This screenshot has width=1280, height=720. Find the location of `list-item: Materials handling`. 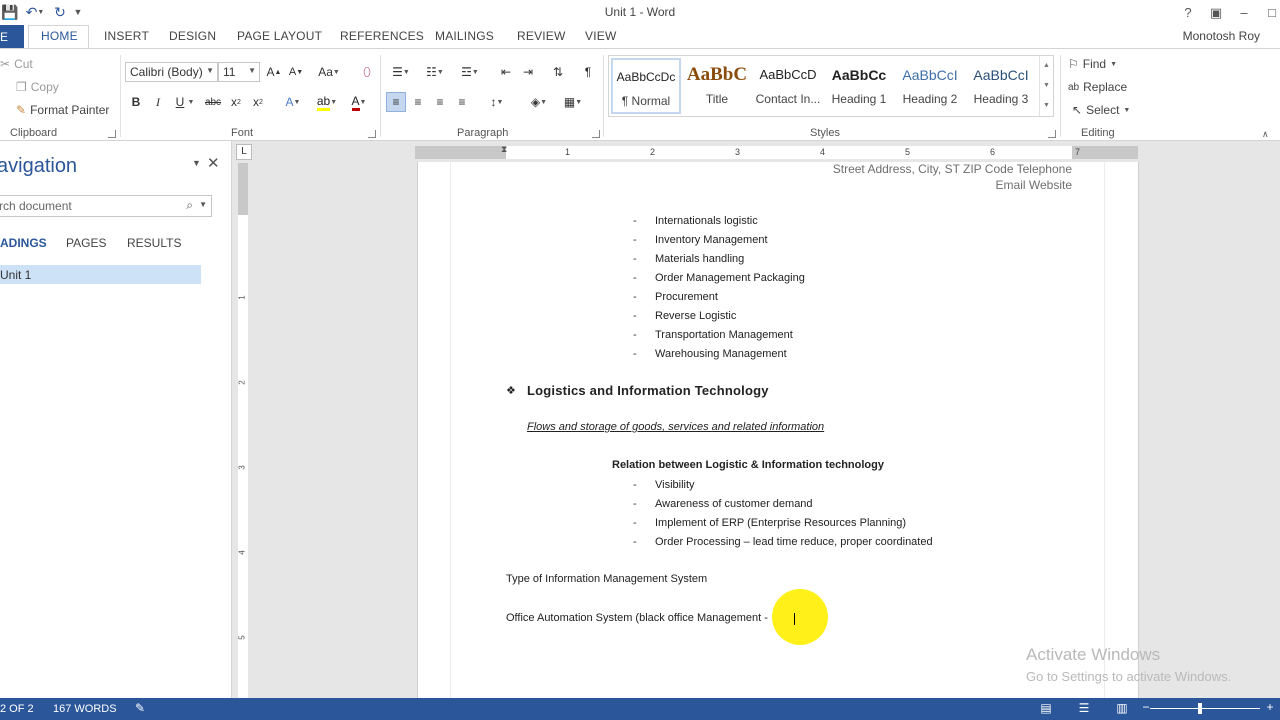

list-item: Materials handling is located at coordinates (700, 259).